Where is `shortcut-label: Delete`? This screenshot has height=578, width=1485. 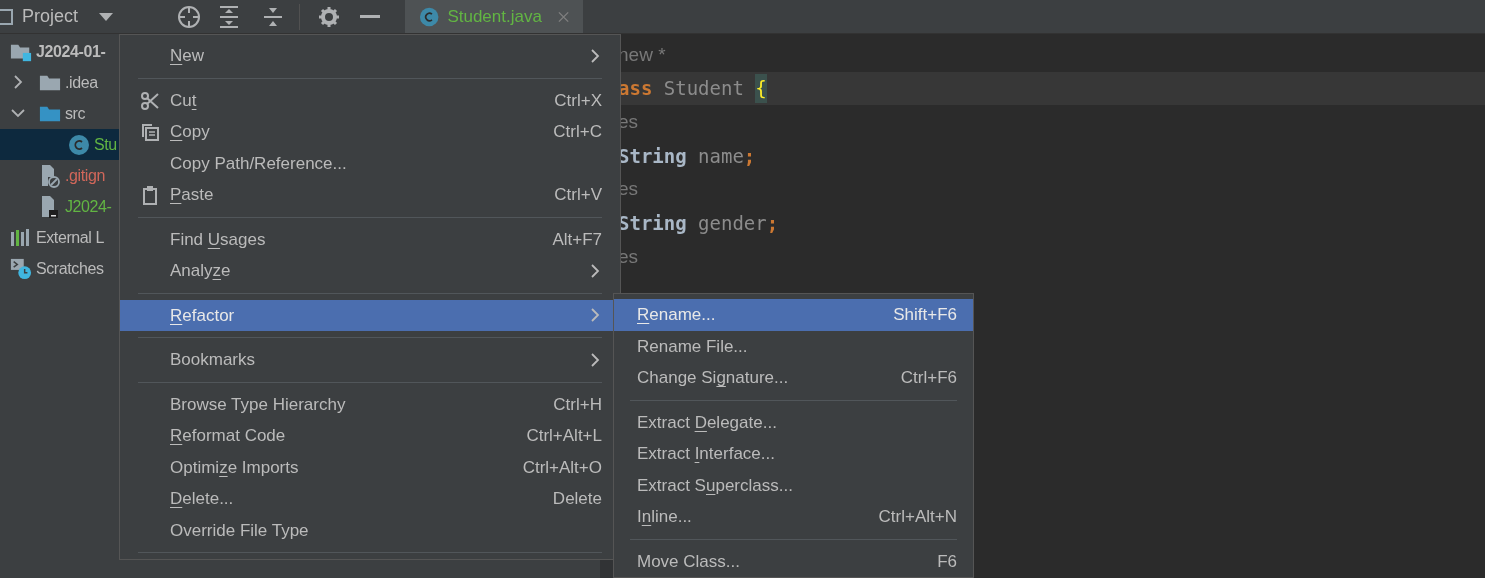
shortcut-label: Delete is located at coordinates (577, 499).